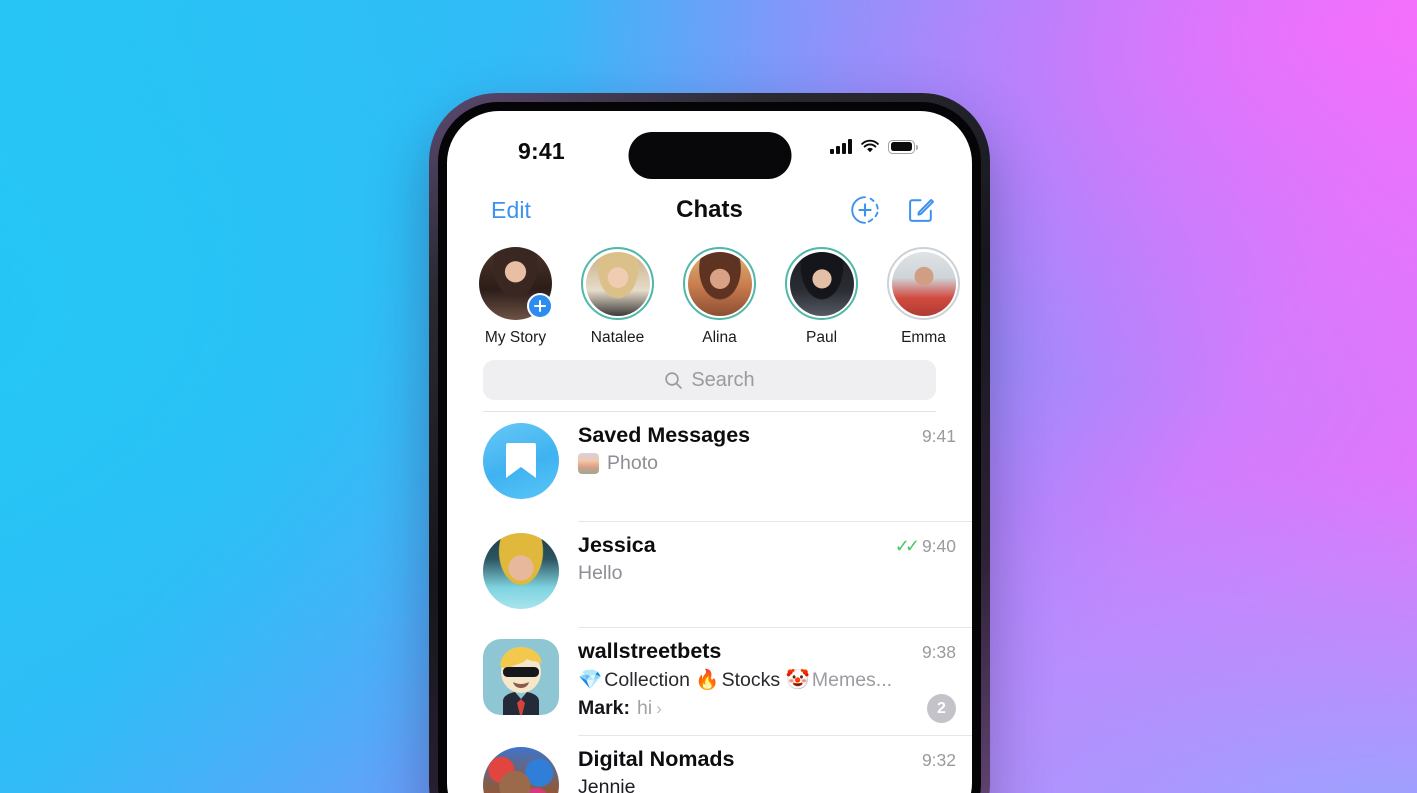  What do you see at coordinates (617, 545) in the screenshot?
I see `chat-title: Jessica` at bounding box center [617, 545].